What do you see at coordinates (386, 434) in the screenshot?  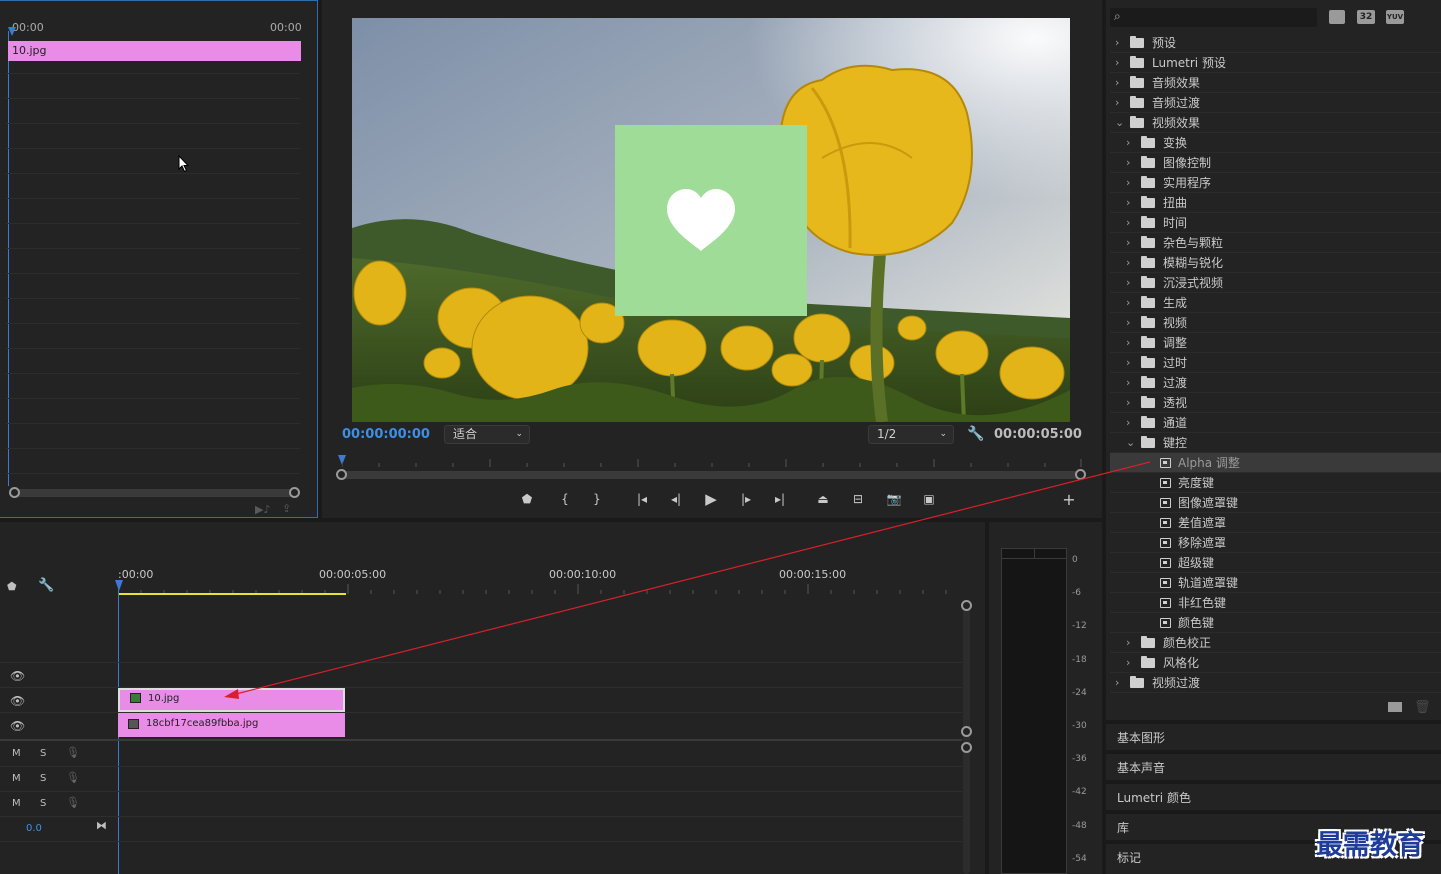 I see `program-current-timecode: 00:00:00:00` at bounding box center [386, 434].